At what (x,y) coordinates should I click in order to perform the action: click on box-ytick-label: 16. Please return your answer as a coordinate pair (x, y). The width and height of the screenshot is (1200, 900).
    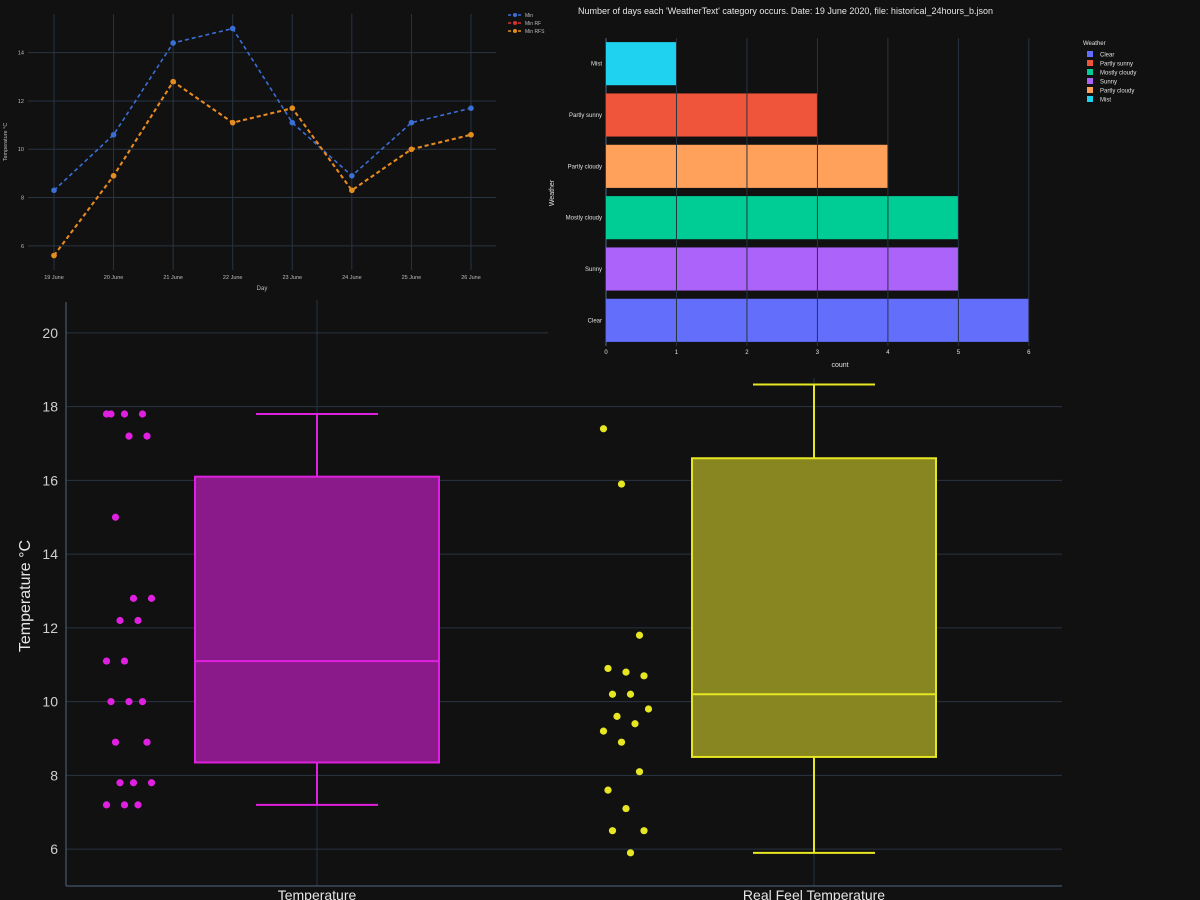
    Looking at the image, I should click on (50, 480).